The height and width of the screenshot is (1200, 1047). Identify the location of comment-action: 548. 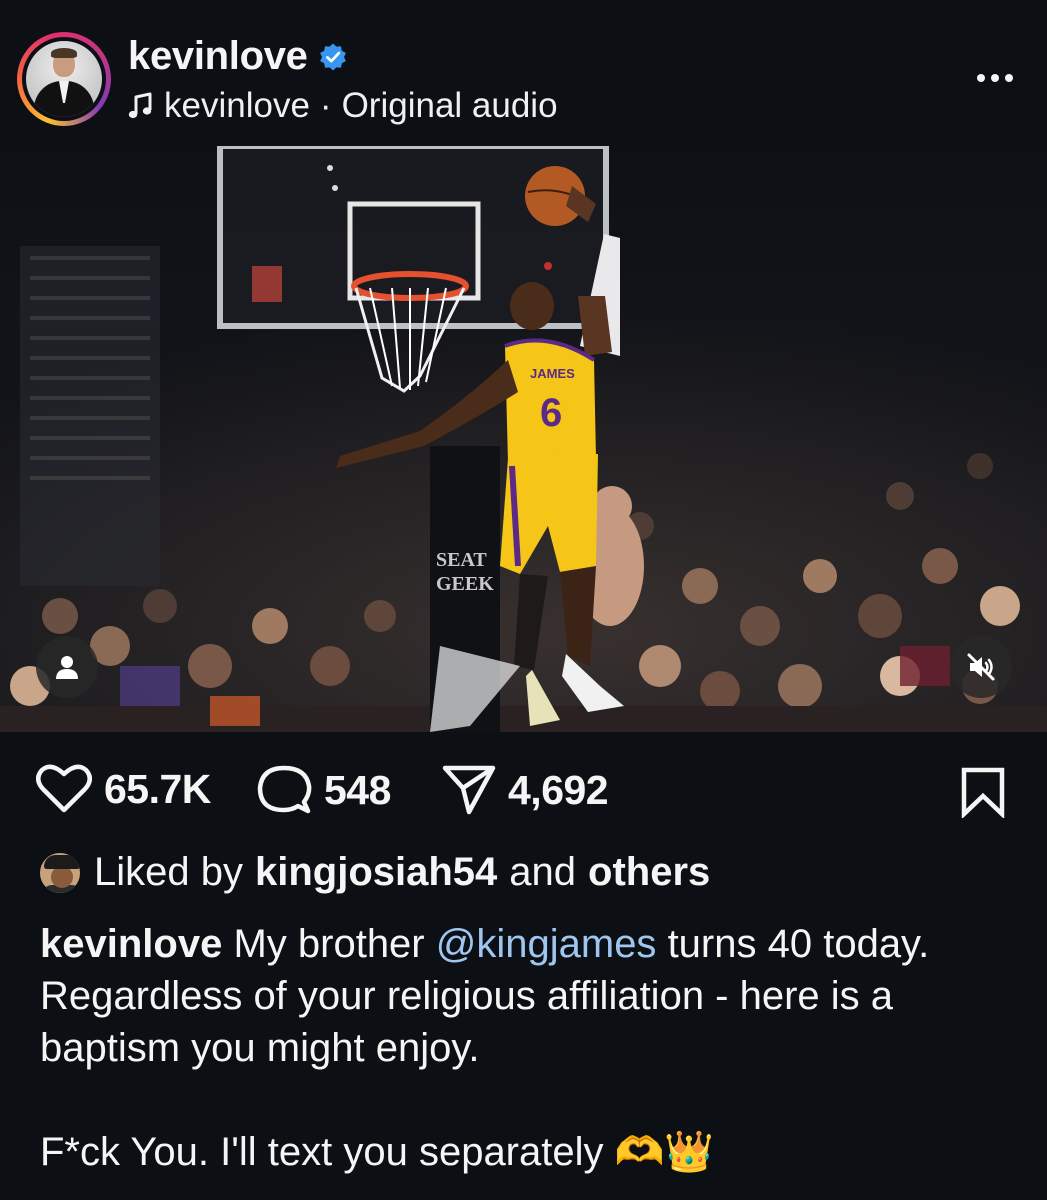
(323, 790).